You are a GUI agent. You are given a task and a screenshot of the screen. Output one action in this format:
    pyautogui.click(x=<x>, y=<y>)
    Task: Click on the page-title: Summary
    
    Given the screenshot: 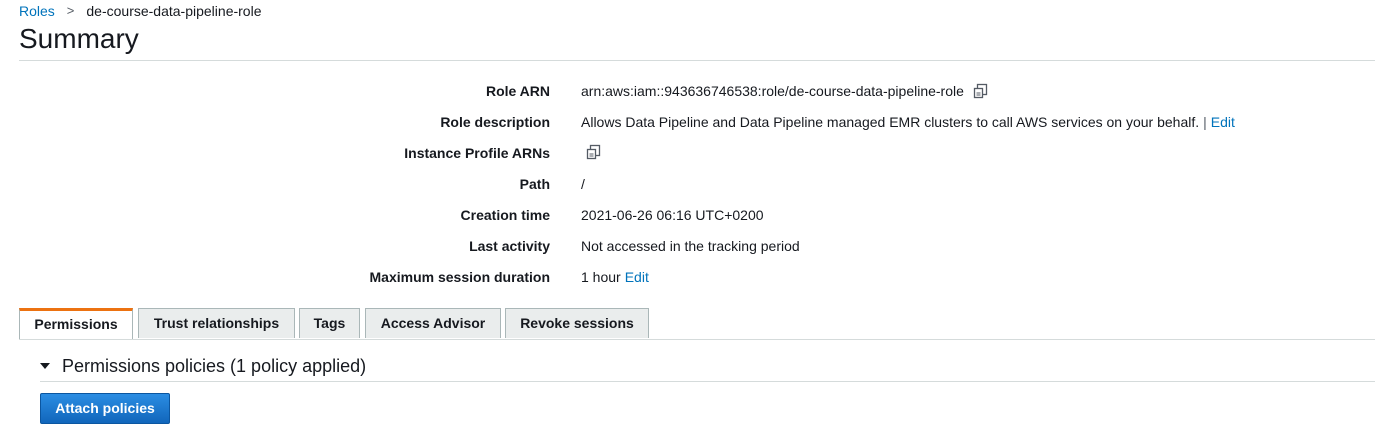 What is the action you would take?
    pyautogui.click(x=79, y=38)
    